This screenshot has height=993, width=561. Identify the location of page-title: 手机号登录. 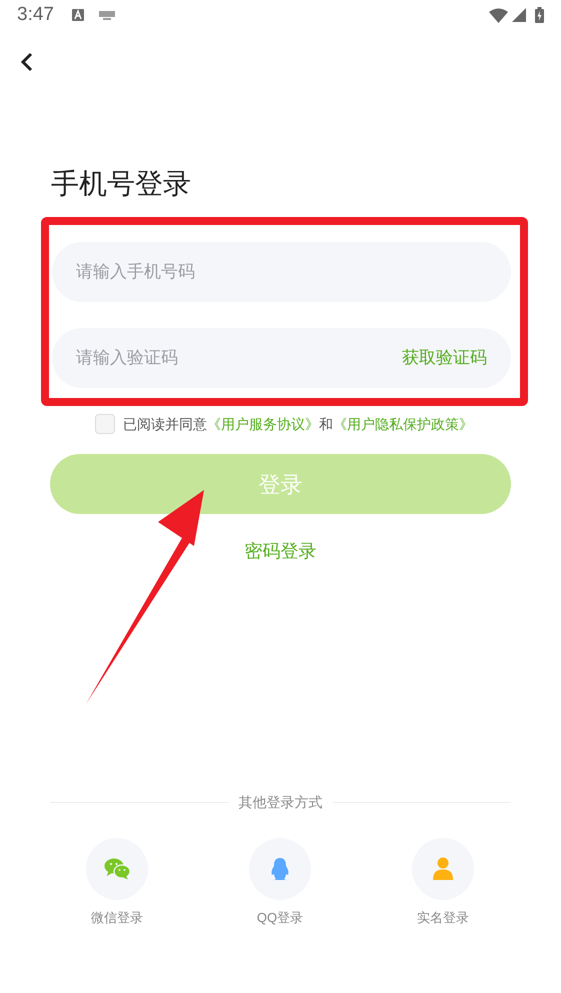
(121, 184).